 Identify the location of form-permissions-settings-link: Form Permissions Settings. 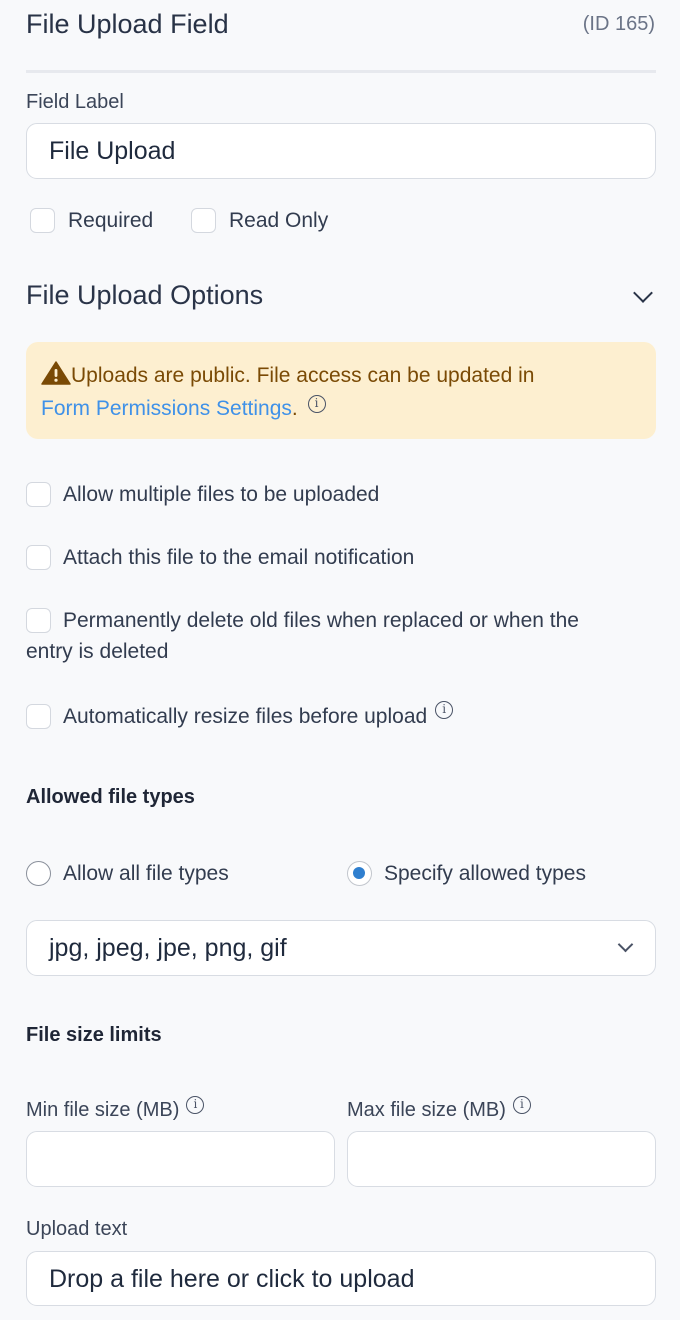
(166, 408).